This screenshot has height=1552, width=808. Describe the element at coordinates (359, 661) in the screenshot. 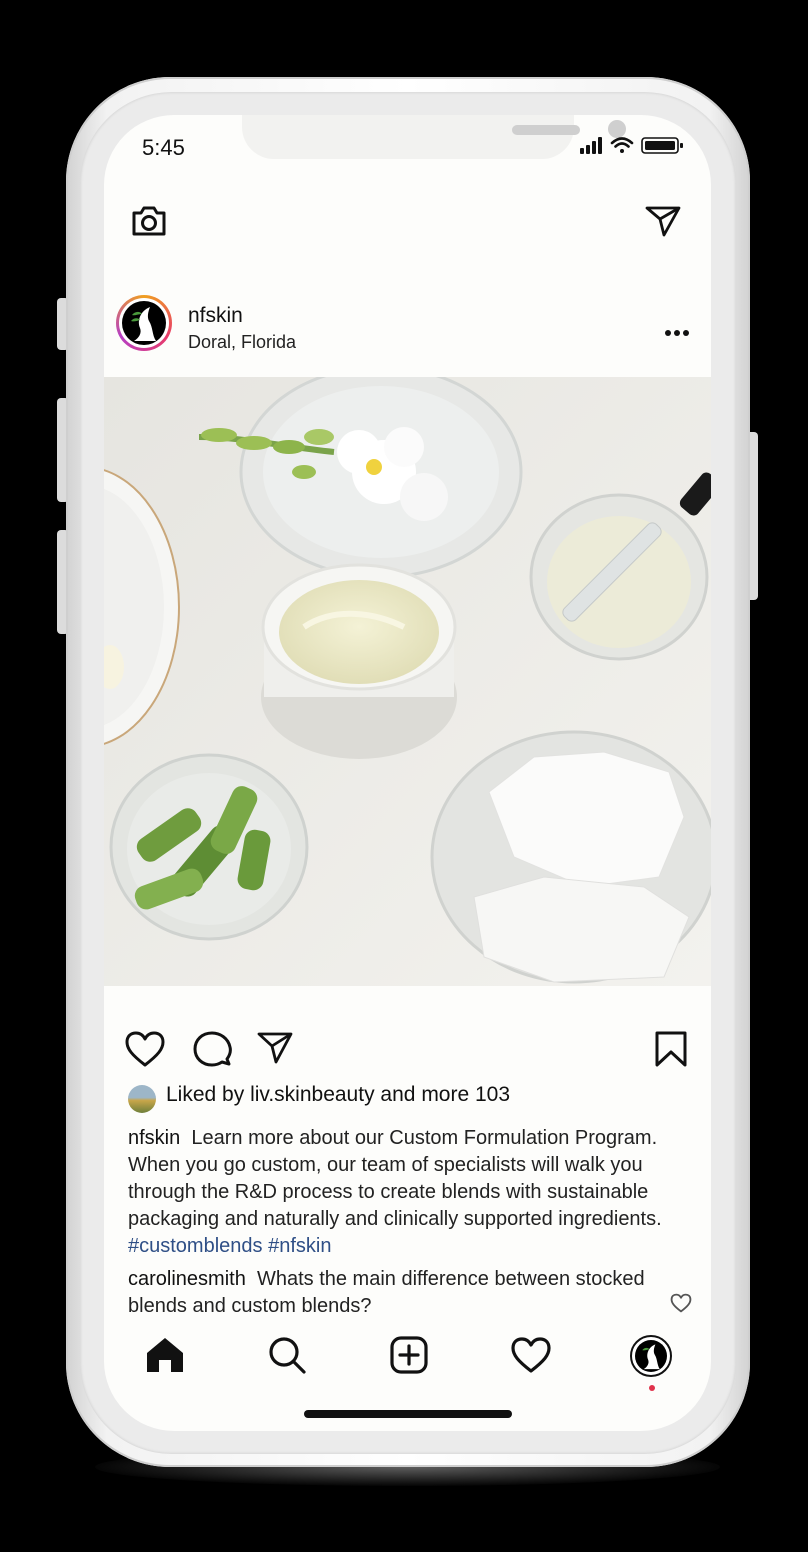

I see `cream-jar` at that location.